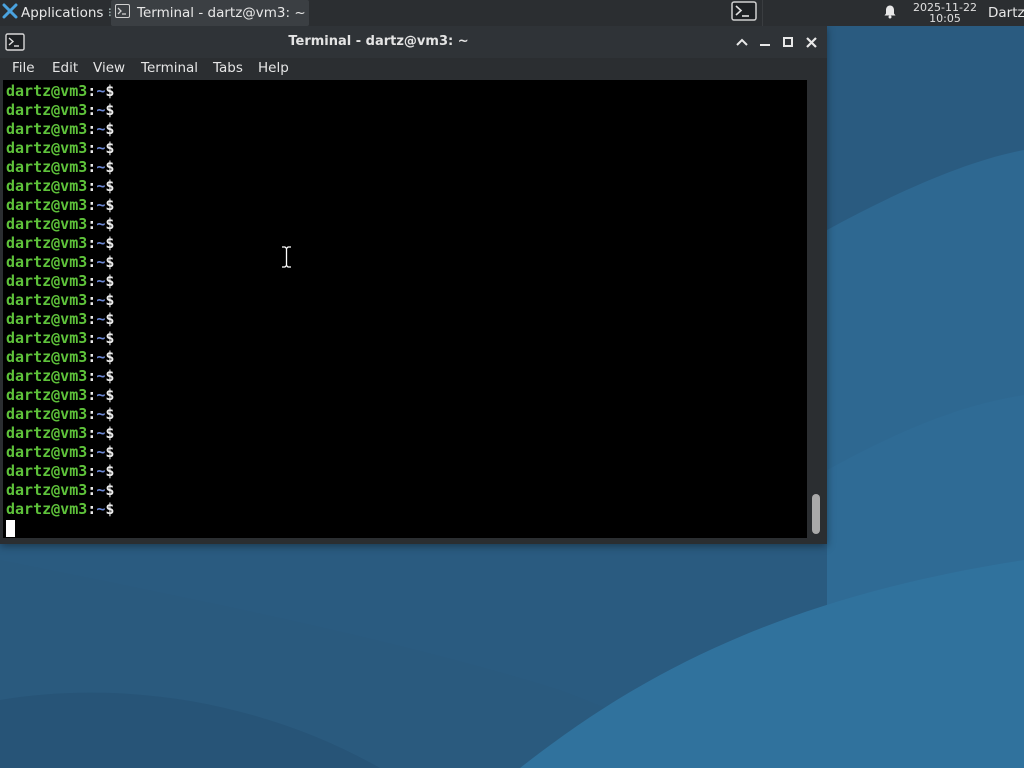 This screenshot has height=768, width=1024. Describe the element at coordinates (1004, 13) in the screenshot. I see `user-menu-button: Dartz` at that location.